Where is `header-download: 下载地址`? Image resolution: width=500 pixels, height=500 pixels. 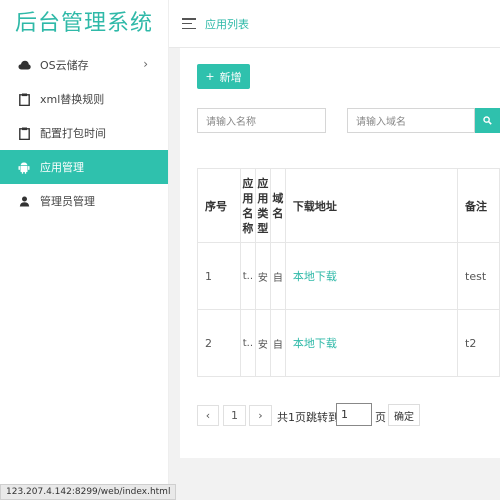 header-download: 下载地址 is located at coordinates (371, 205).